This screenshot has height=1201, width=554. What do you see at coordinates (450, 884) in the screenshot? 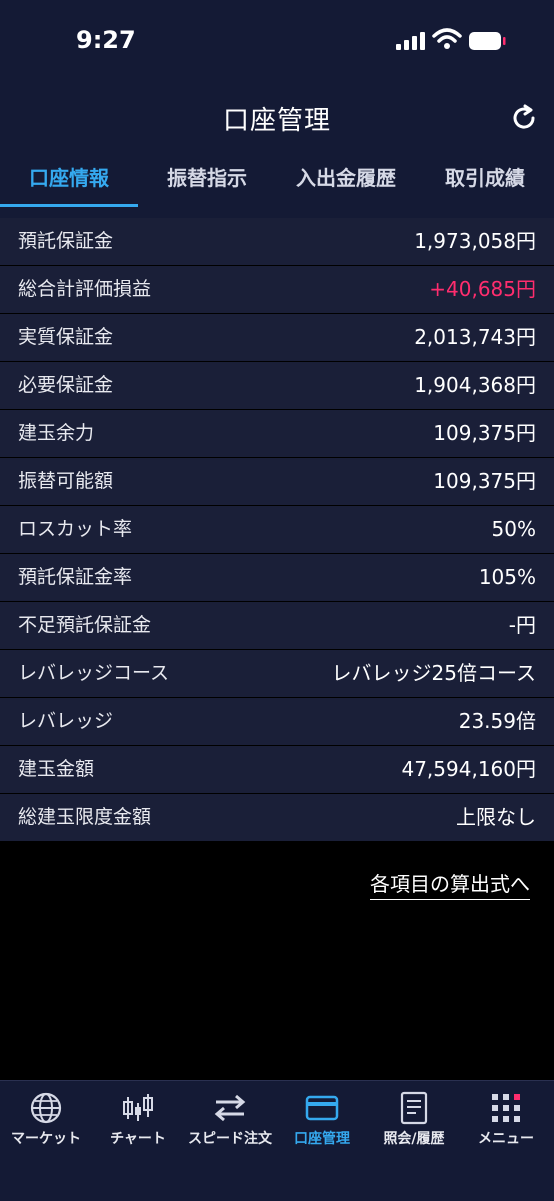
I see `formula-link: 各項目の算出式へ` at bounding box center [450, 884].